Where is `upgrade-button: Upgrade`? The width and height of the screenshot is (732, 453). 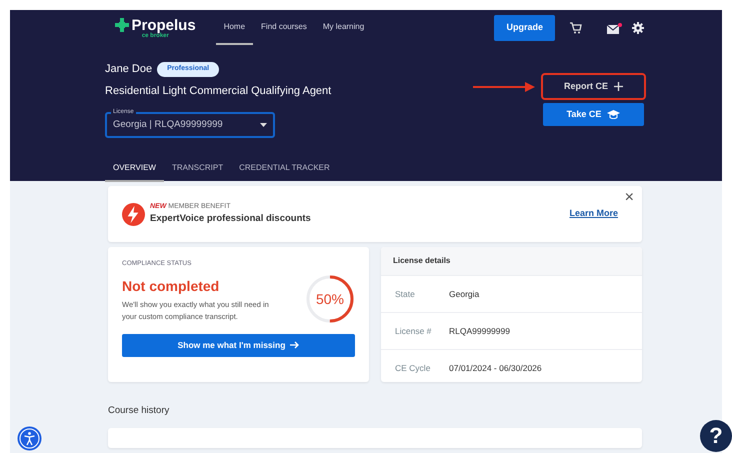
upgrade-button: Upgrade is located at coordinates (524, 28).